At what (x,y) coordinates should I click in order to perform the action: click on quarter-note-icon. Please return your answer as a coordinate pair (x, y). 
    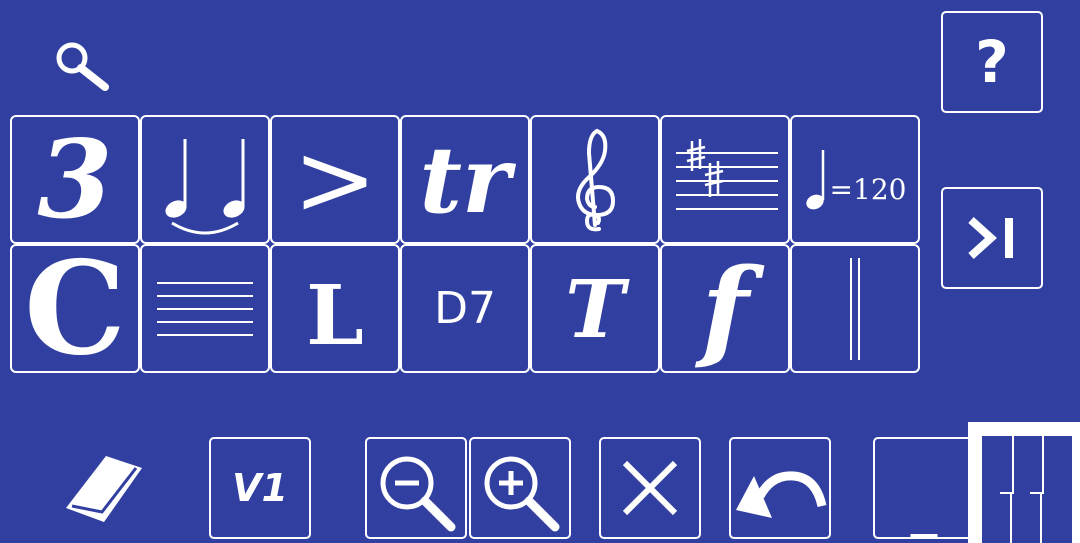
    Looking at the image, I should click on (814, 179).